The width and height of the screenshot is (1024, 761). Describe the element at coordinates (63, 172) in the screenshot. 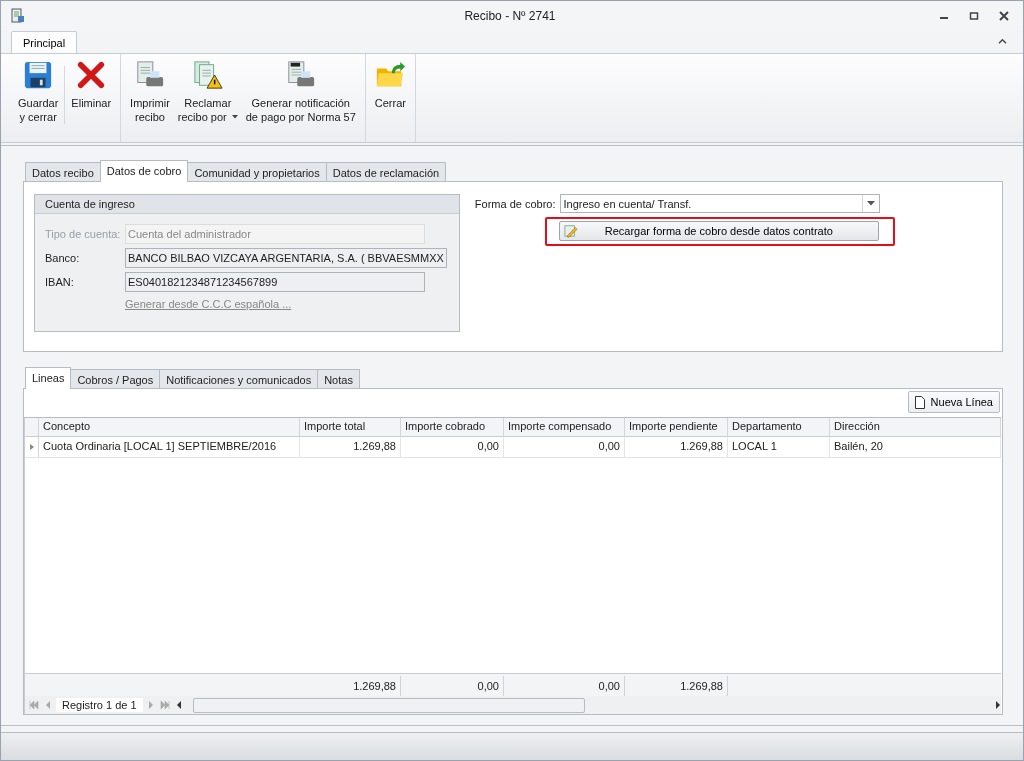

I see `form-tab: Datos recibo` at that location.